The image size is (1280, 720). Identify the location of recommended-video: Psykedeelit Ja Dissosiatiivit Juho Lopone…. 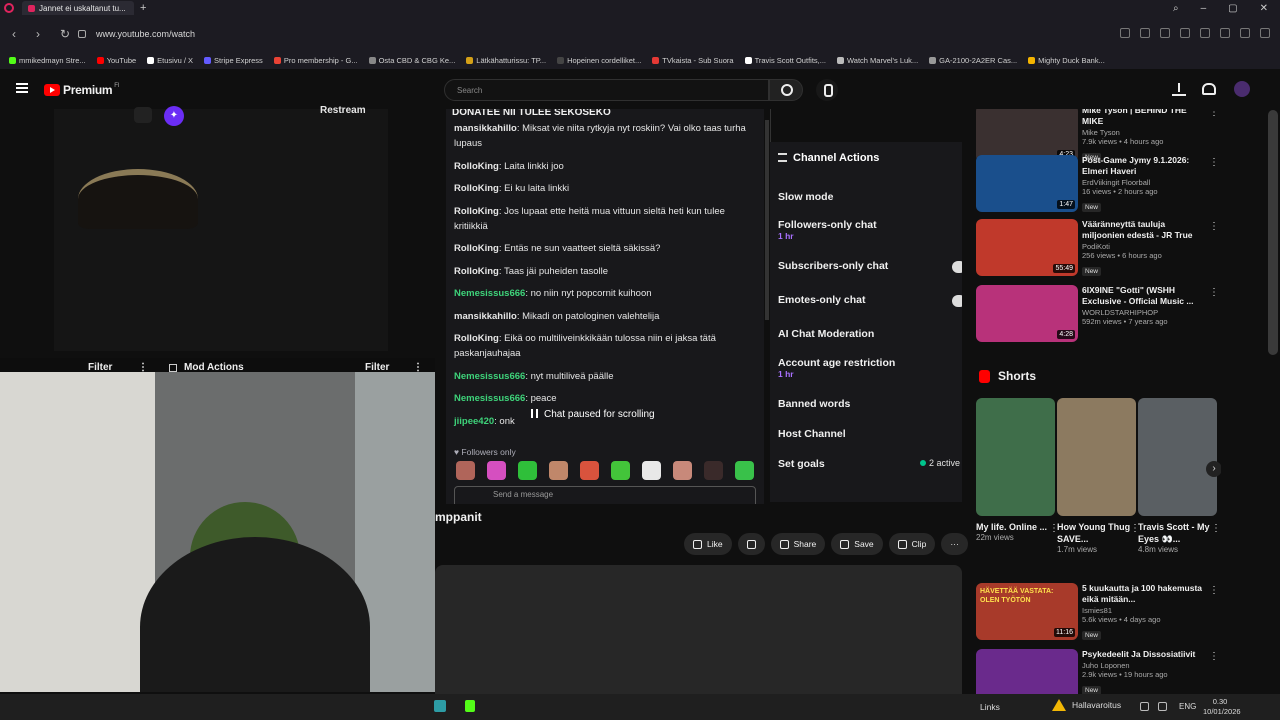
(1098, 671).